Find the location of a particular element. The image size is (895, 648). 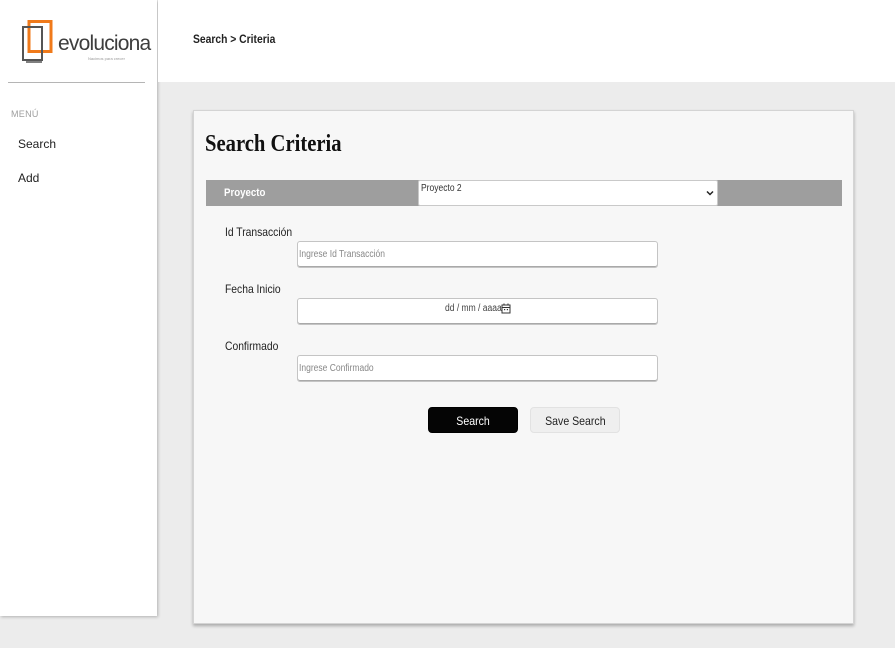

save-search-button-label: Save Search is located at coordinates (575, 421).